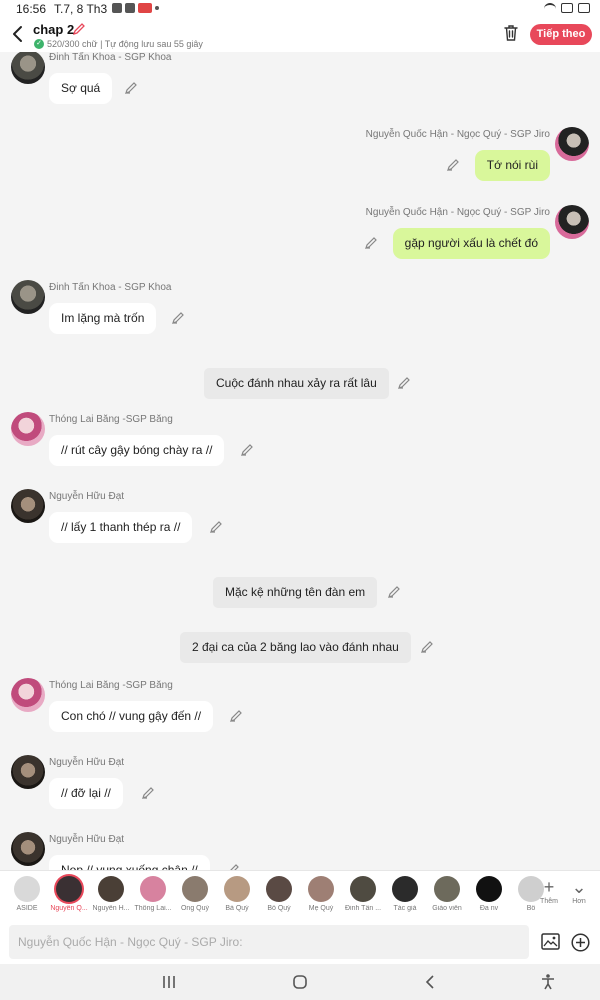  What do you see at coordinates (300, 9) in the screenshot?
I see `status-bar: 16:56 T.7, 8 Th3` at bounding box center [300, 9].